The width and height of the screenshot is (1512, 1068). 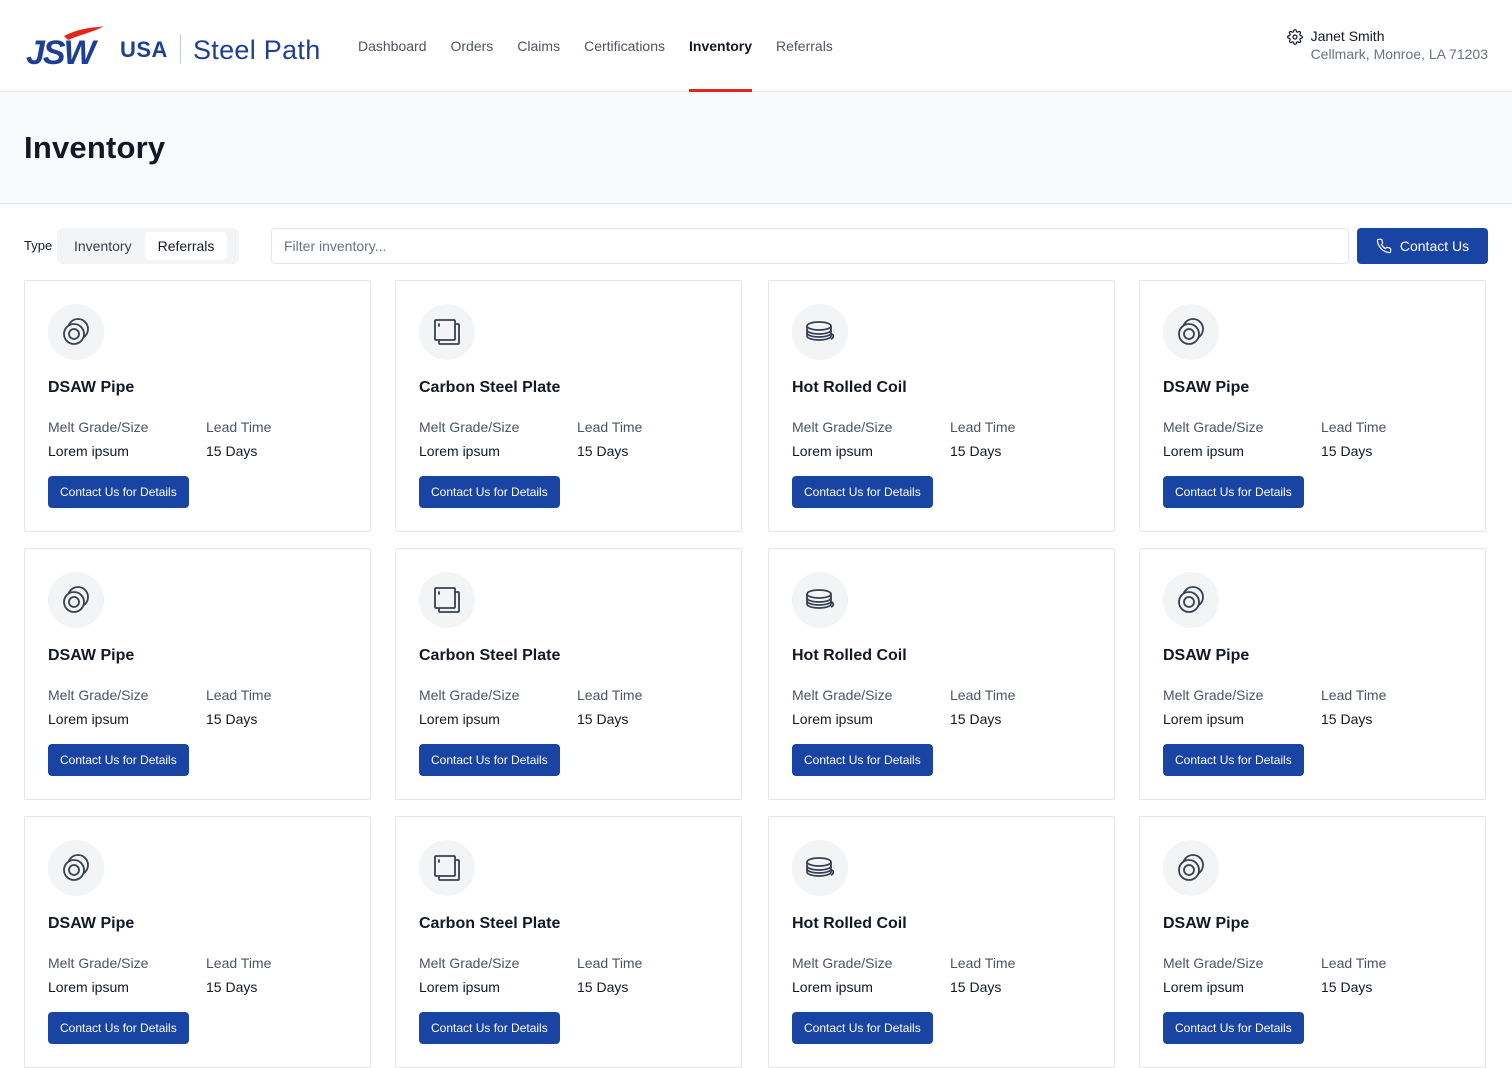 I want to click on user-menu: Janet Smith Cellmark, Monroe, LA 71203, so click(x=1387, y=45).